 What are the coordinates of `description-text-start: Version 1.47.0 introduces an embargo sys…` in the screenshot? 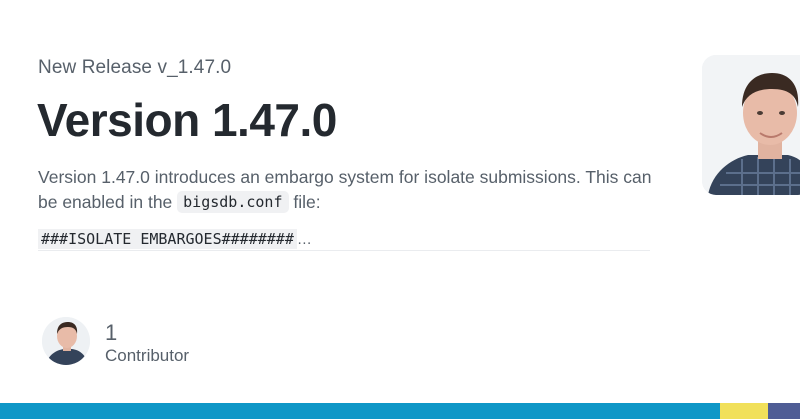 It's located at (345, 189).